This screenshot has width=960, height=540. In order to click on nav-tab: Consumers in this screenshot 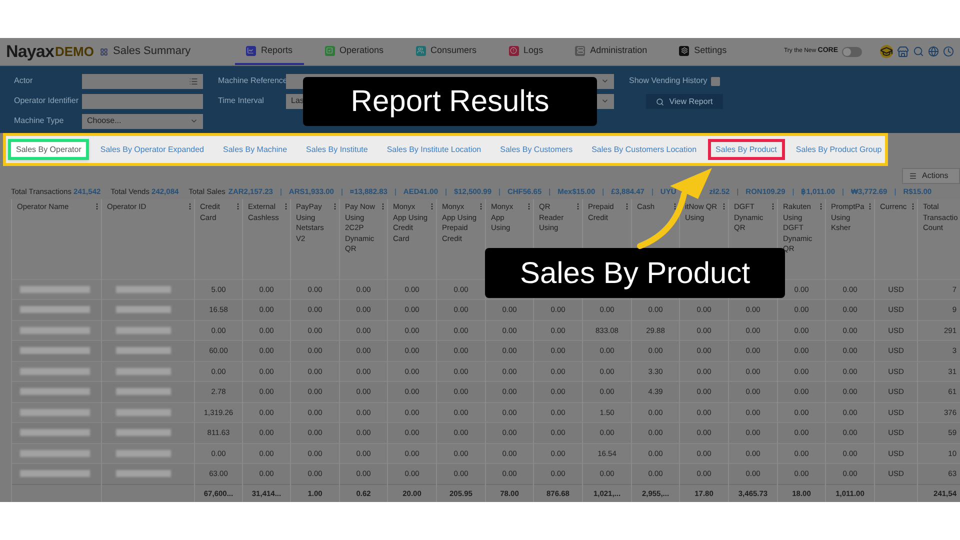, I will do `click(446, 51)`.